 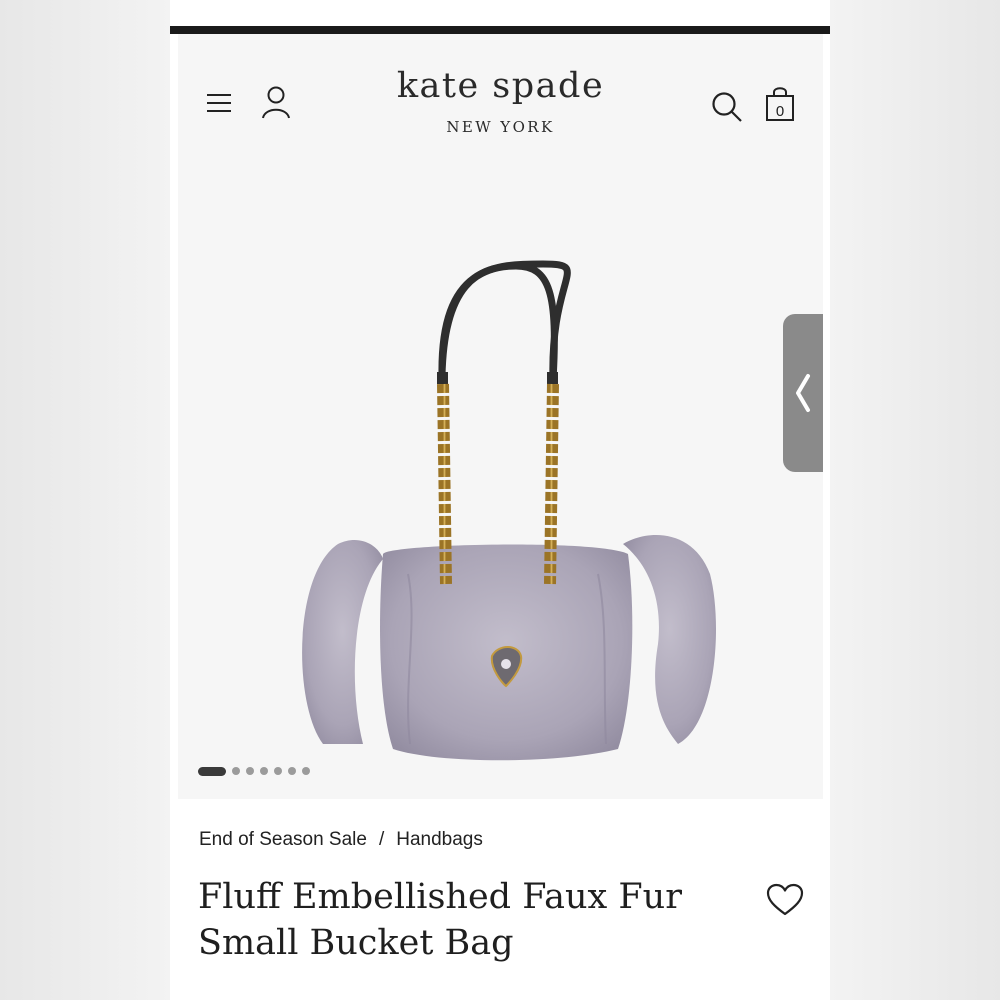 What do you see at coordinates (500, 30) in the screenshot?
I see `status-bar` at bounding box center [500, 30].